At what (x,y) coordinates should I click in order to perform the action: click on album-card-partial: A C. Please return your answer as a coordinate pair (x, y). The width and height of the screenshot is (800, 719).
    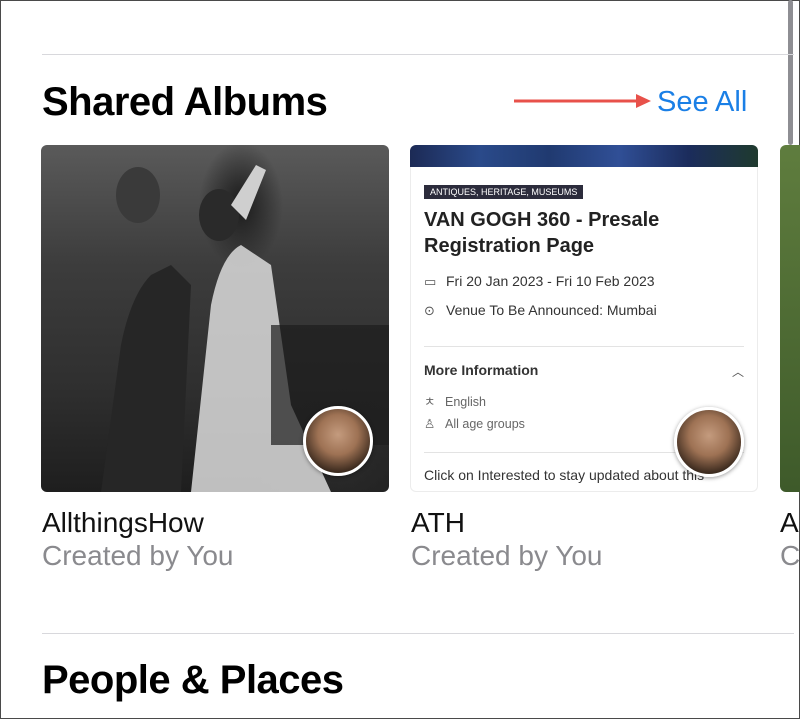
    Looking at the image, I should click on (790, 358).